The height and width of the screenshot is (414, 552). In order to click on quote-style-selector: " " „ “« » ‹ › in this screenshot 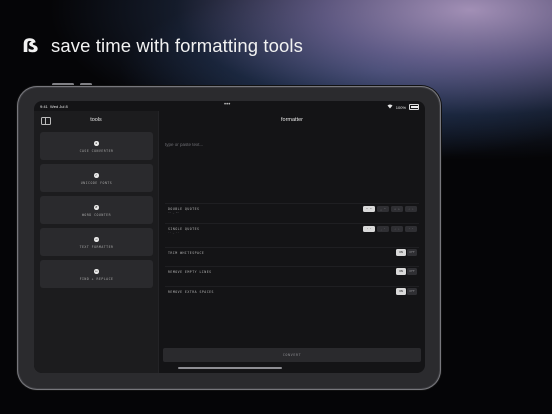, I will do `click(390, 209)`.